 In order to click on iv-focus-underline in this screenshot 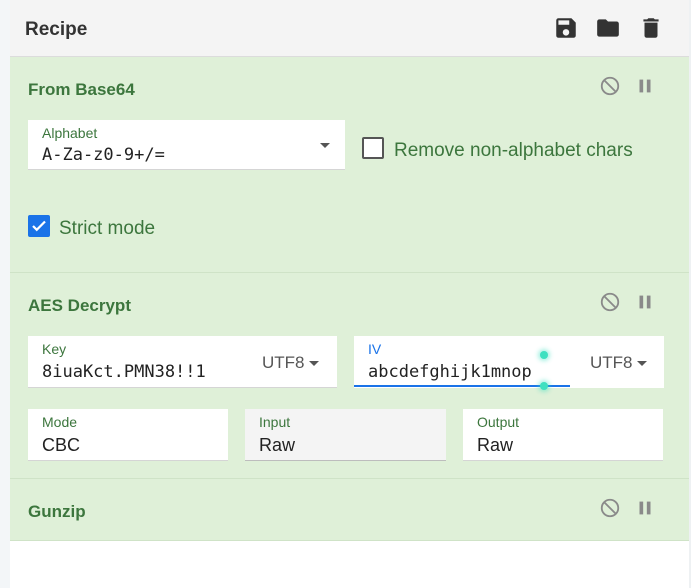, I will do `click(462, 386)`.